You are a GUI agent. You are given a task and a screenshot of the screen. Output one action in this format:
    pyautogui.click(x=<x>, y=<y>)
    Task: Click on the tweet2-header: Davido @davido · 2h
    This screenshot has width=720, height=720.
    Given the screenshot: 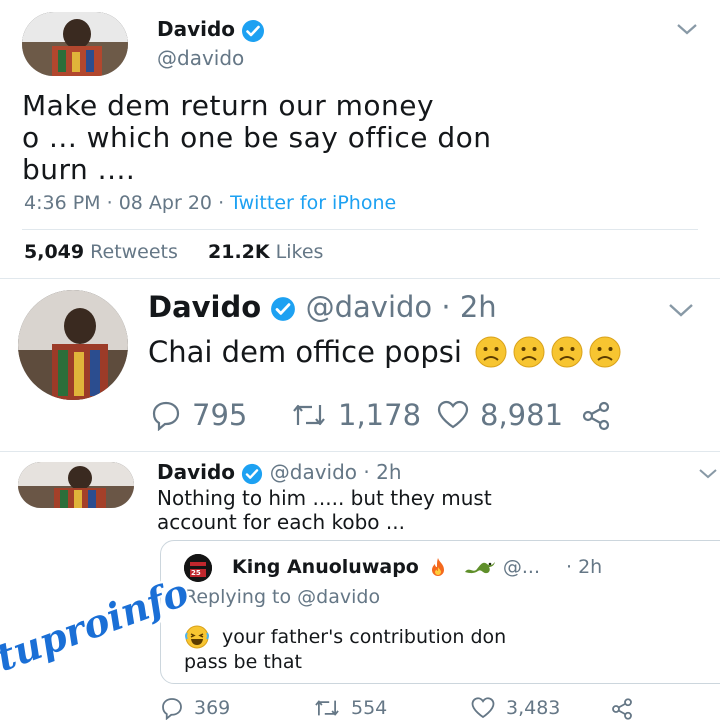 What is the action you would take?
    pyautogui.click(x=322, y=307)
    